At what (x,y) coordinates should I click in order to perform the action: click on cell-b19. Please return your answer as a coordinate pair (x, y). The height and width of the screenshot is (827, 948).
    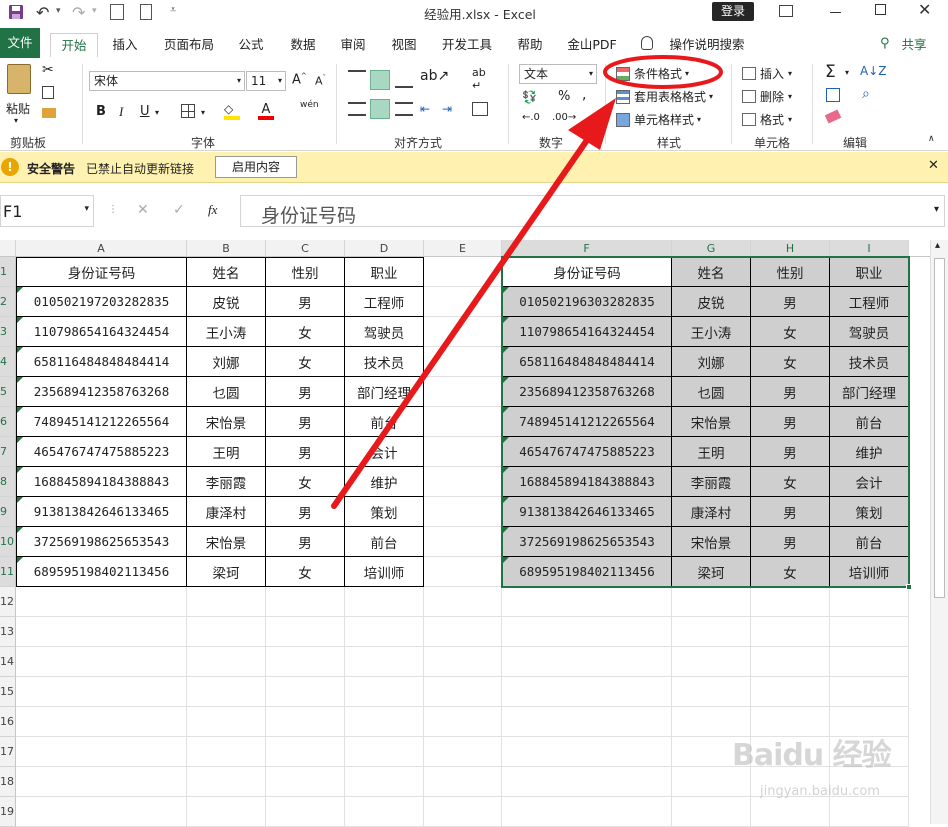
    Looking at the image, I should click on (226, 812).